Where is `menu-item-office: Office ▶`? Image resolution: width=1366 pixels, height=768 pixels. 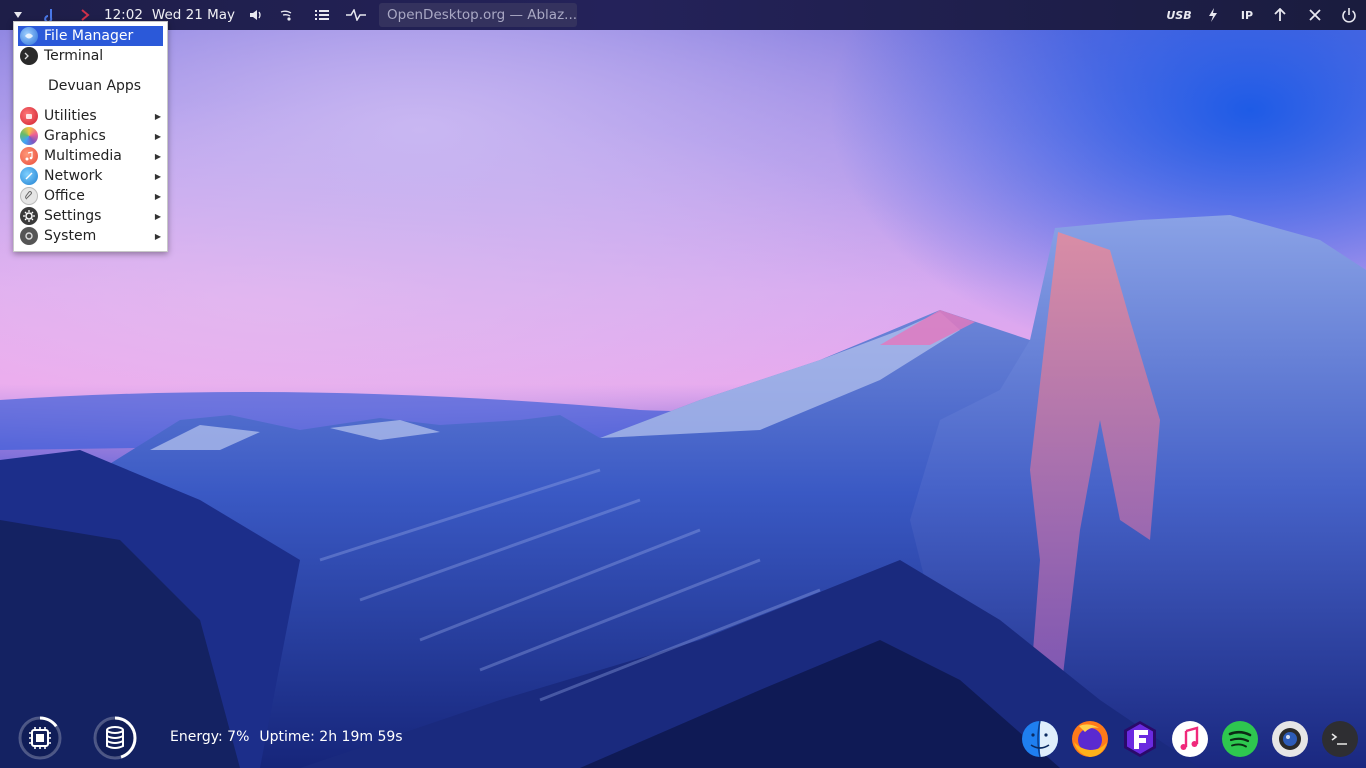 menu-item-office: Office ▶ is located at coordinates (90, 196).